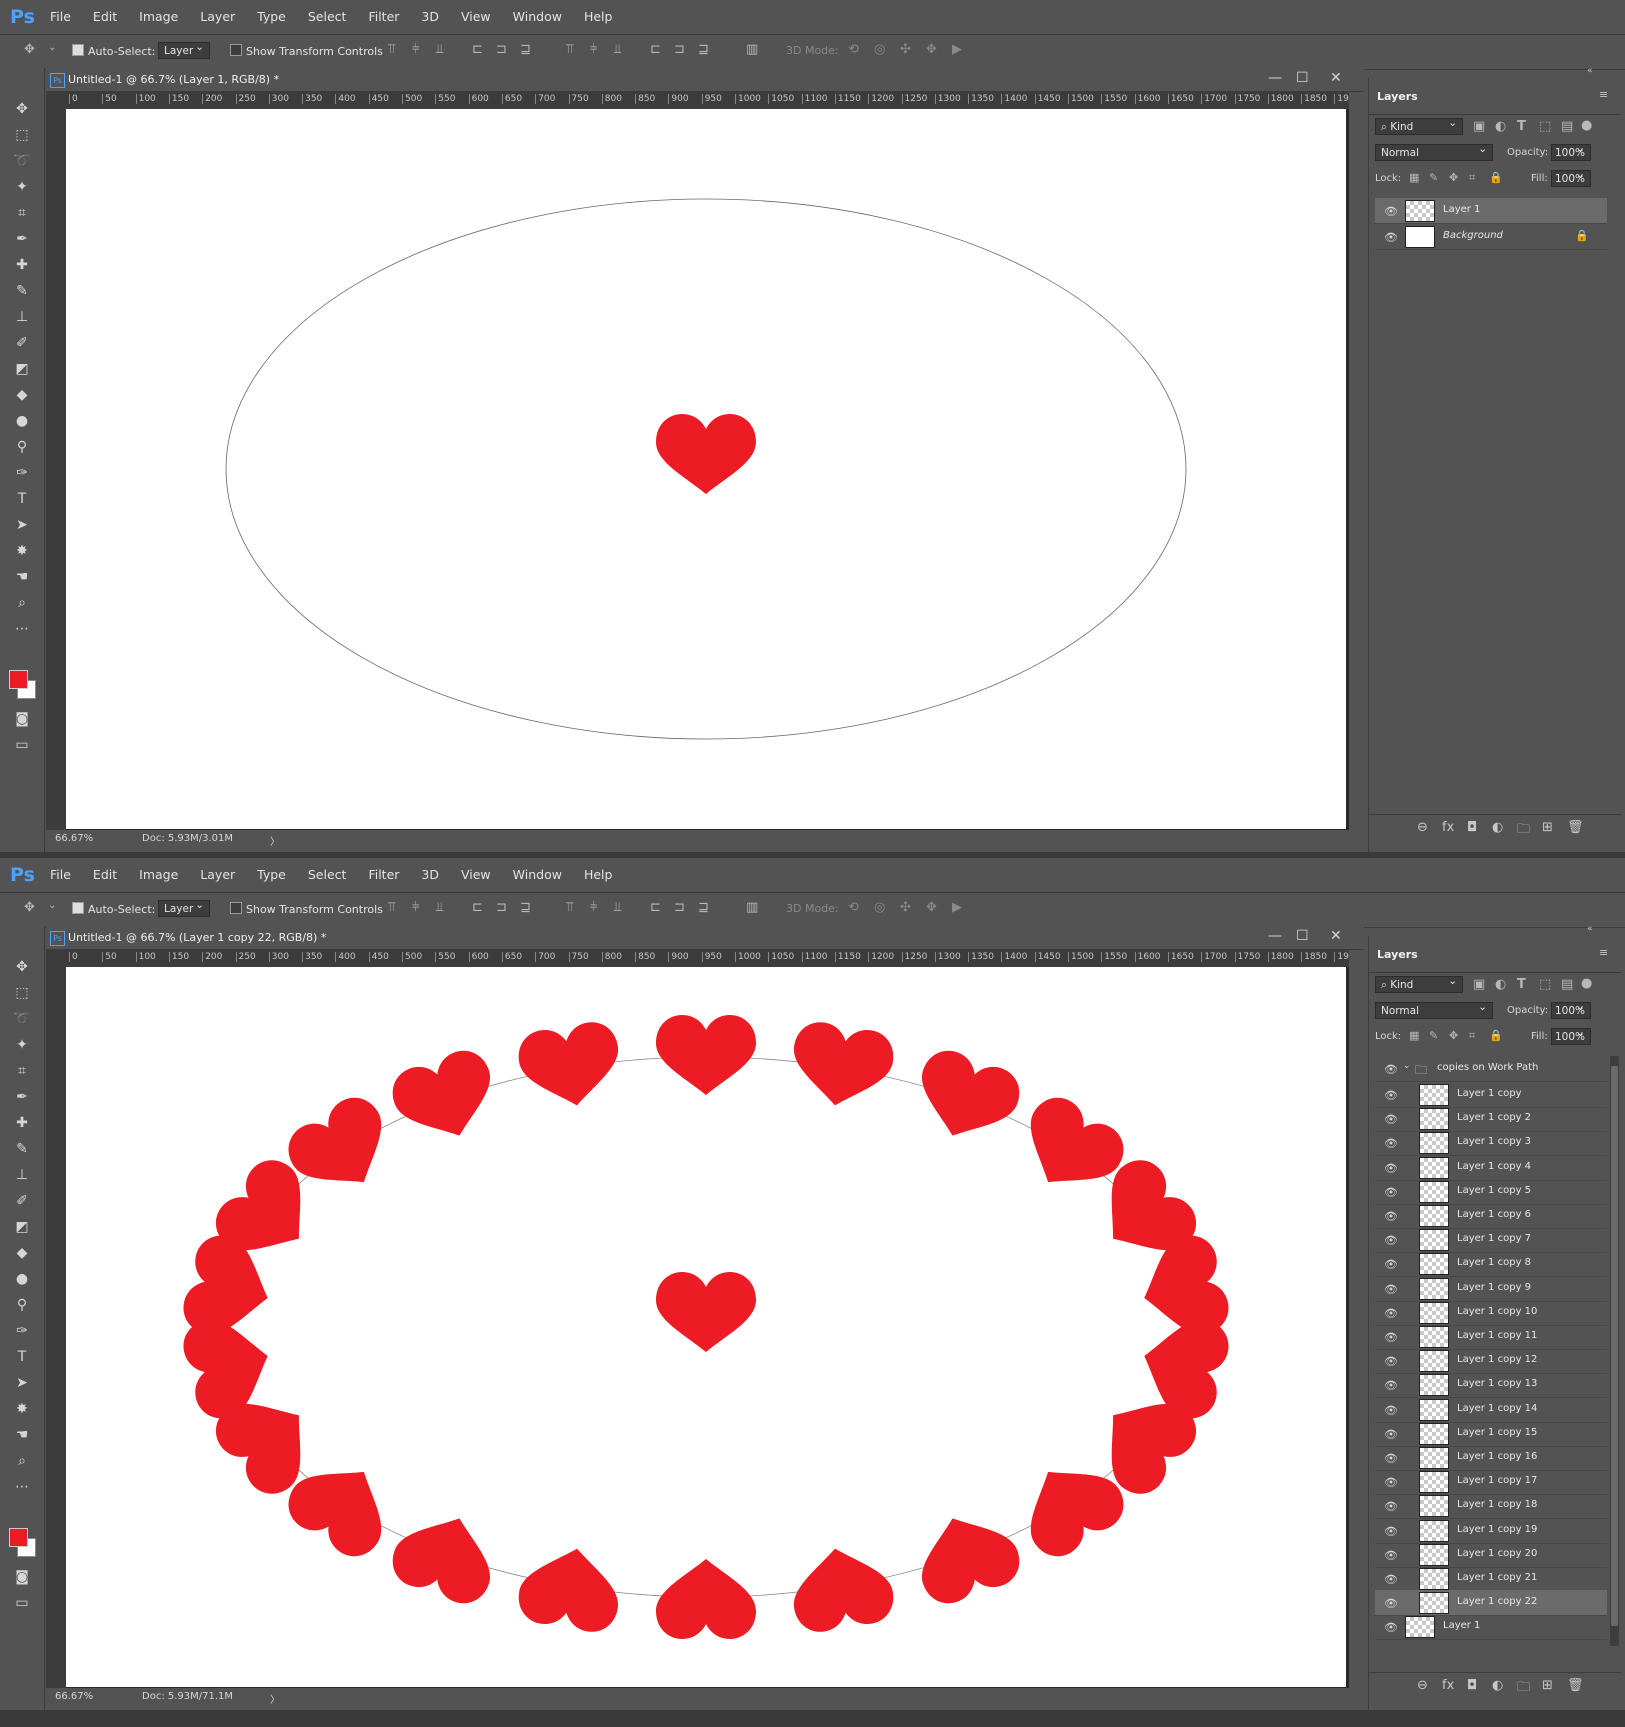  I want to click on 3d-tool-icon: ✥, so click(931, 49).